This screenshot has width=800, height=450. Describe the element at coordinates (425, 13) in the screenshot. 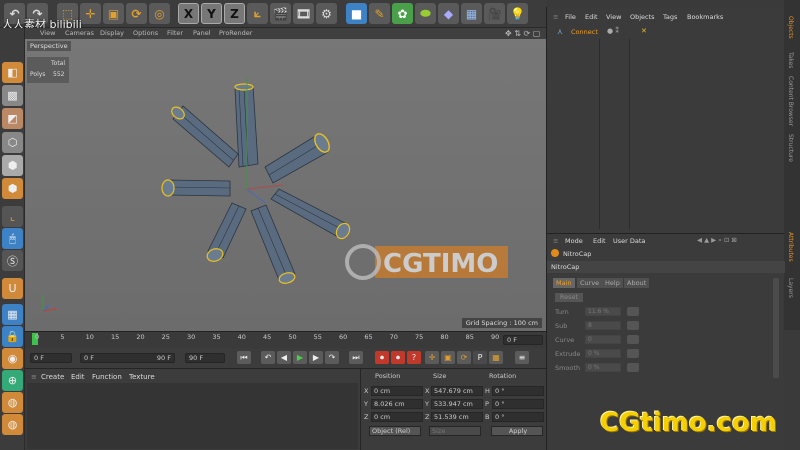

I see `modeling-icon: ⬬` at that location.